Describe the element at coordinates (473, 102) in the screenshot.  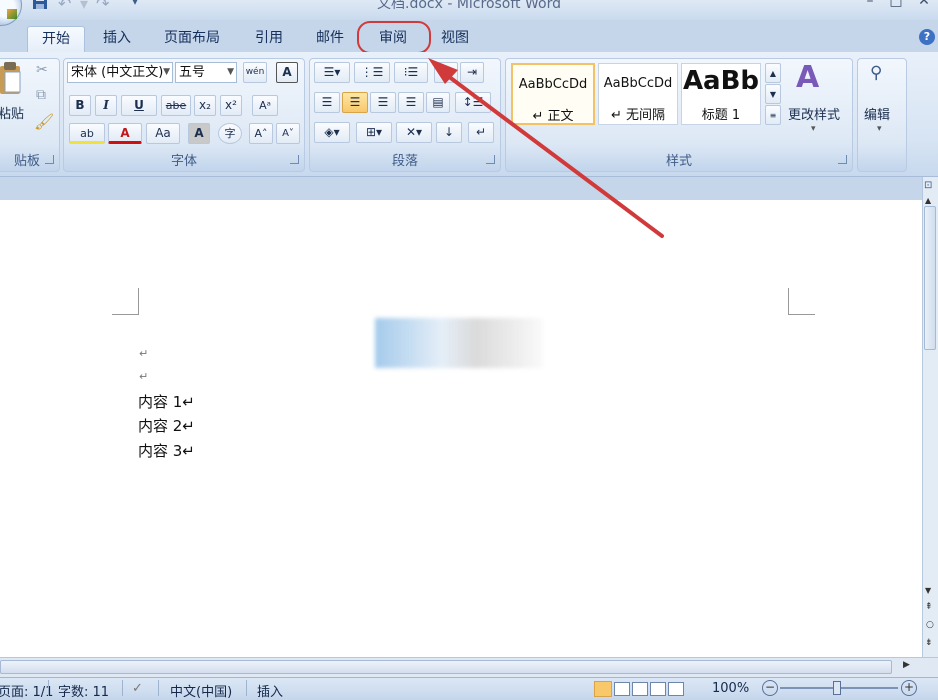
I see `line-spacing-icon: ↕☰` at that location.